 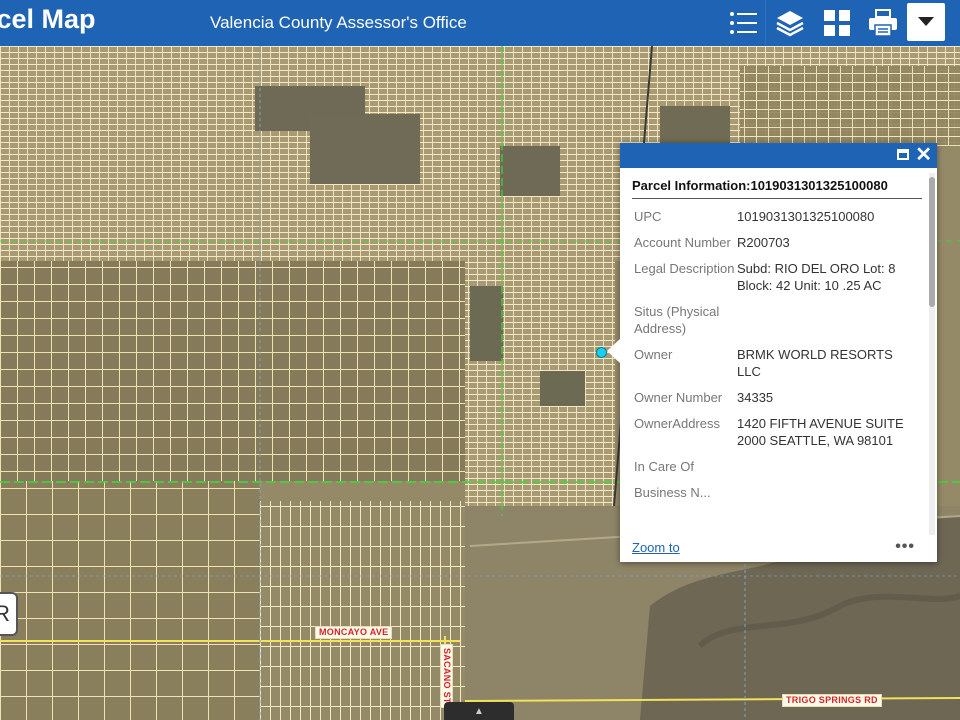 I want to click on attribute-value: R200703, so click(x=763, y=242).